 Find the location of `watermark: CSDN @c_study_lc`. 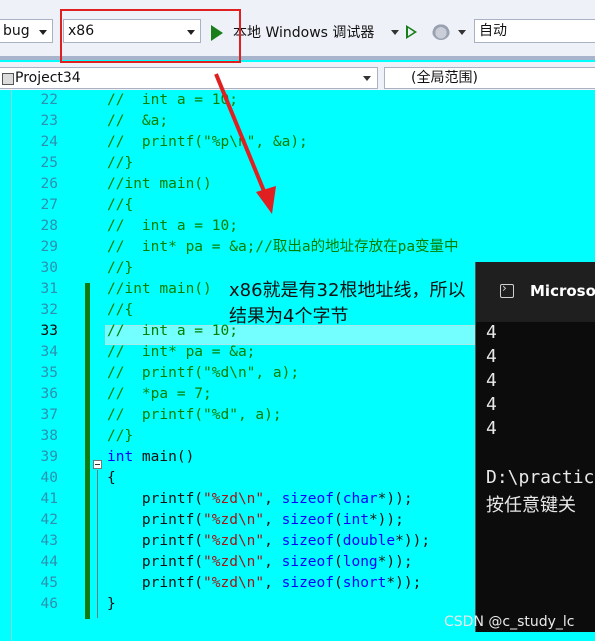

watermark: CSDN @c_study_lc is located at coordinates (509, 622).